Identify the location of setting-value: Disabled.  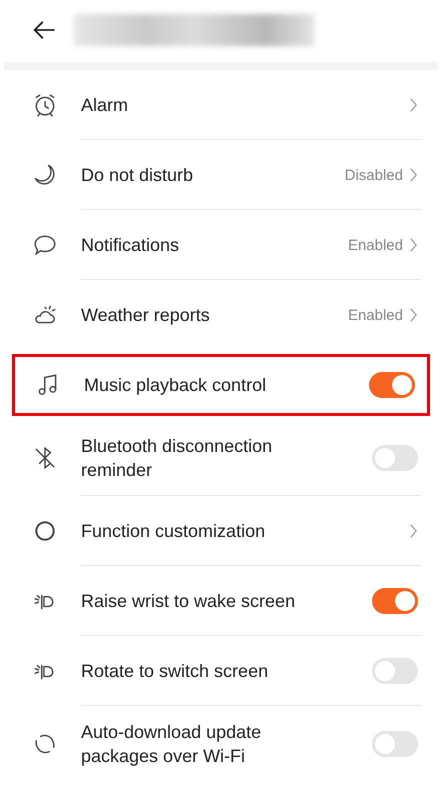
(373, 175).